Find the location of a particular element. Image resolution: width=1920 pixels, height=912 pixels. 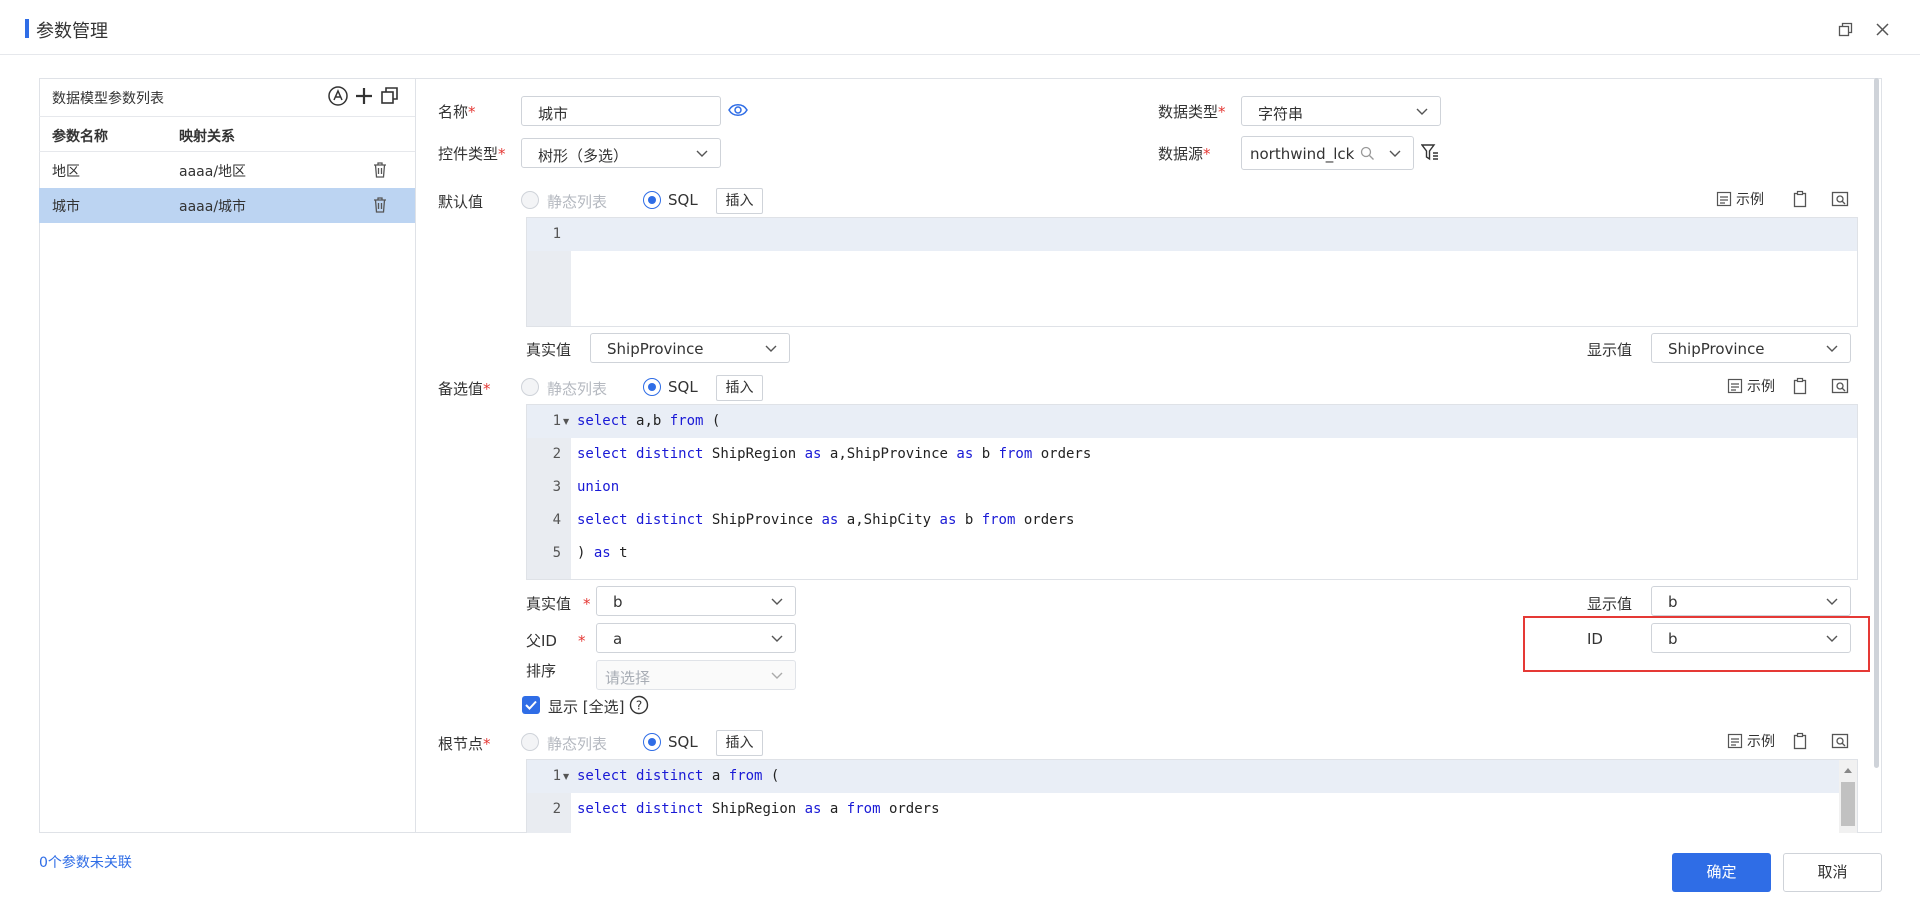

column-param-name: 参数名称 is located at coordinates (80, 137).